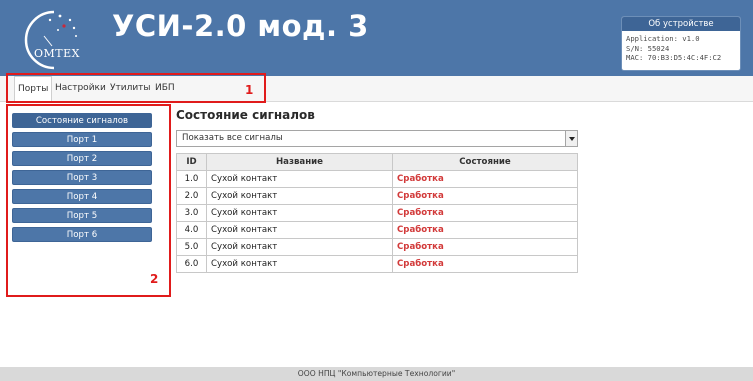  I want to click on signal-id: 4.0, so click(191, 230).